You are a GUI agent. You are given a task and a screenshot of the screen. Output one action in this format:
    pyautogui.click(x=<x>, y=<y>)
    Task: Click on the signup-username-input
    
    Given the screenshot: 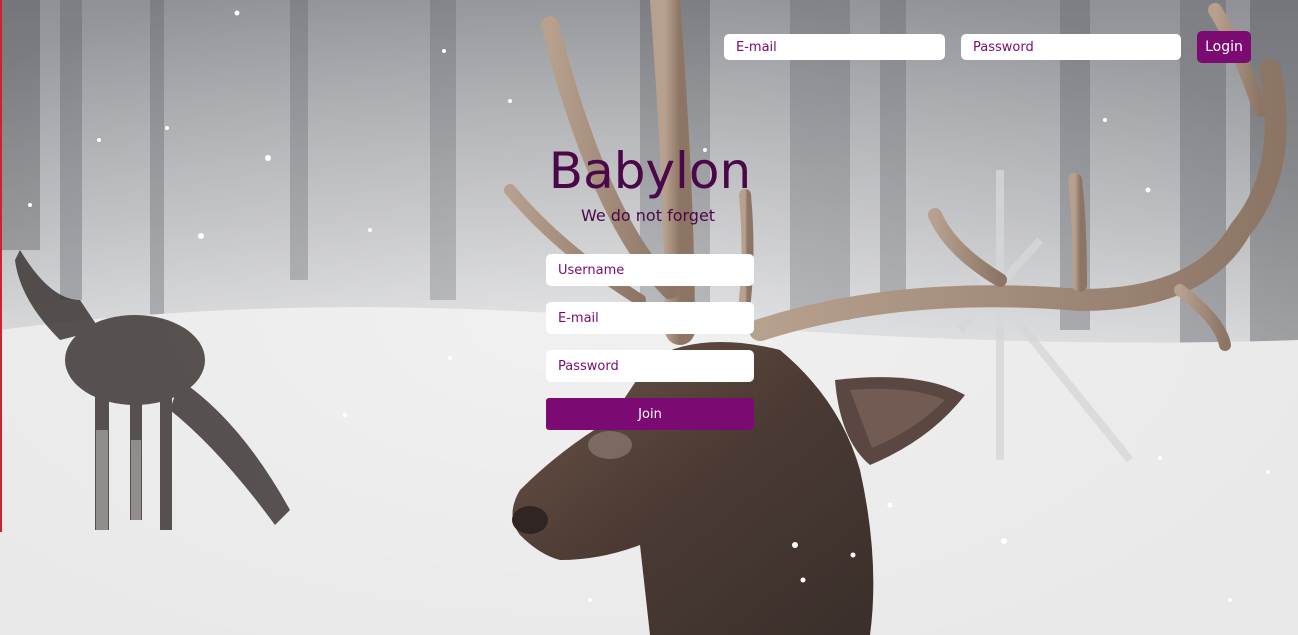 What is the action you would take?
    pyautogui.click(x=650, y=270)
    